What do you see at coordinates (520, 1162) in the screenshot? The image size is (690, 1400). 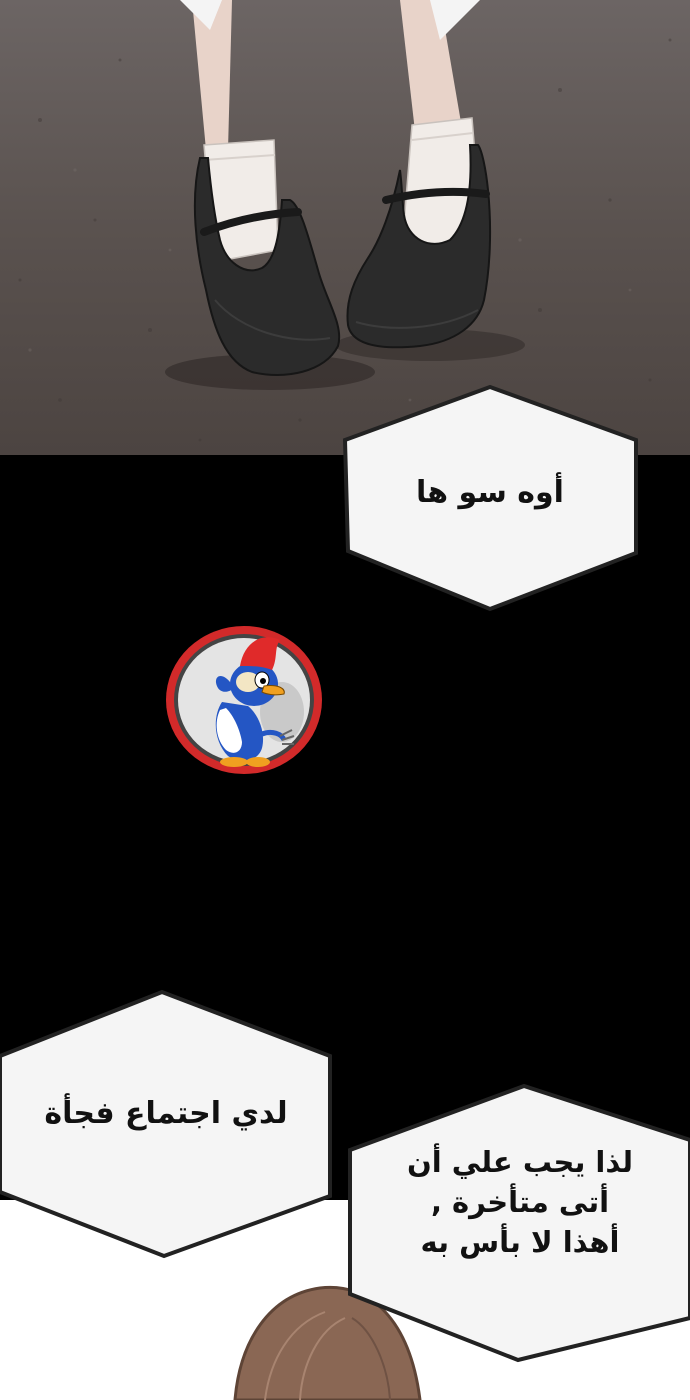 I see `speech-line-1: لذا يجب علي أن` at bounding box center [520, 1162].